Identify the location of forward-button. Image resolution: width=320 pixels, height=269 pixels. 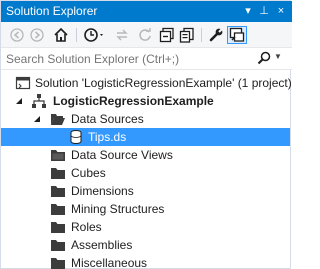
(37, 35).